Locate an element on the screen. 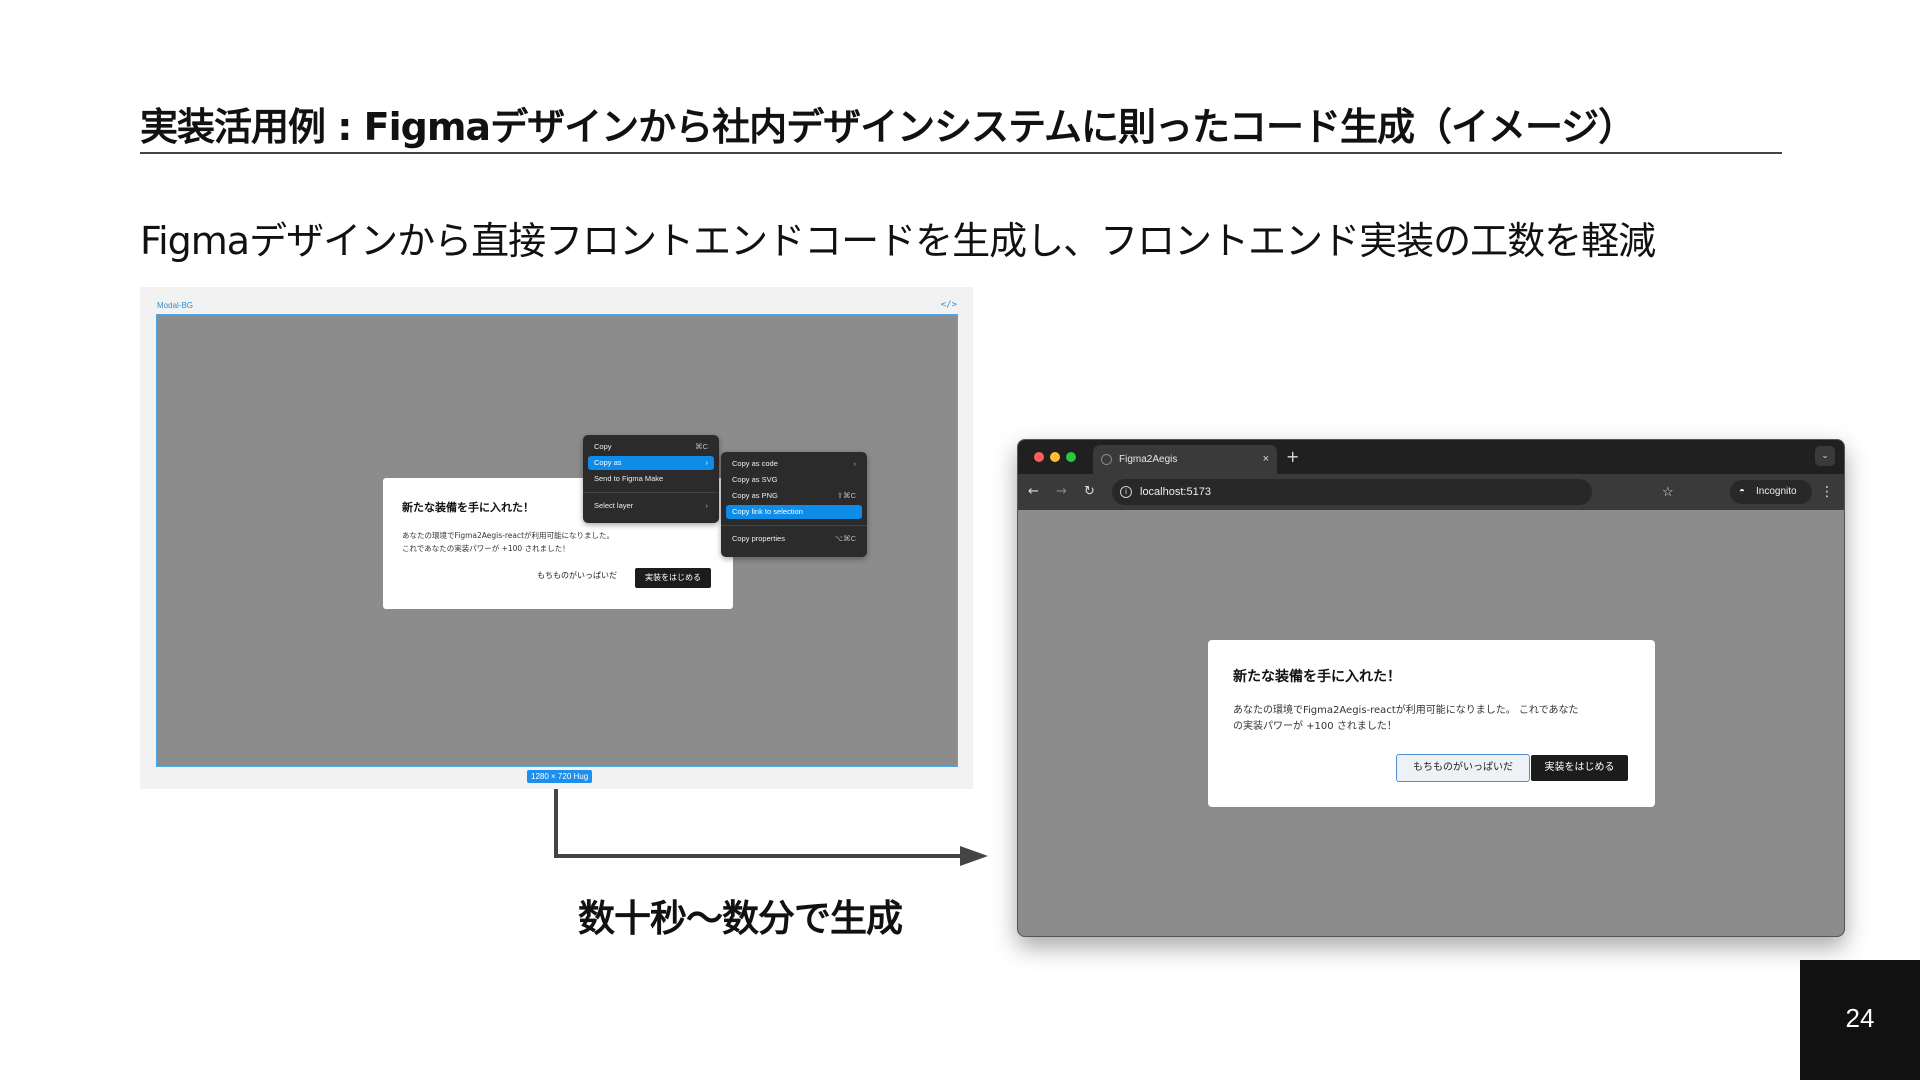 This screenshot has height=1080, width=1920. new-tab-button: + is located at coordinates (1292, 457).